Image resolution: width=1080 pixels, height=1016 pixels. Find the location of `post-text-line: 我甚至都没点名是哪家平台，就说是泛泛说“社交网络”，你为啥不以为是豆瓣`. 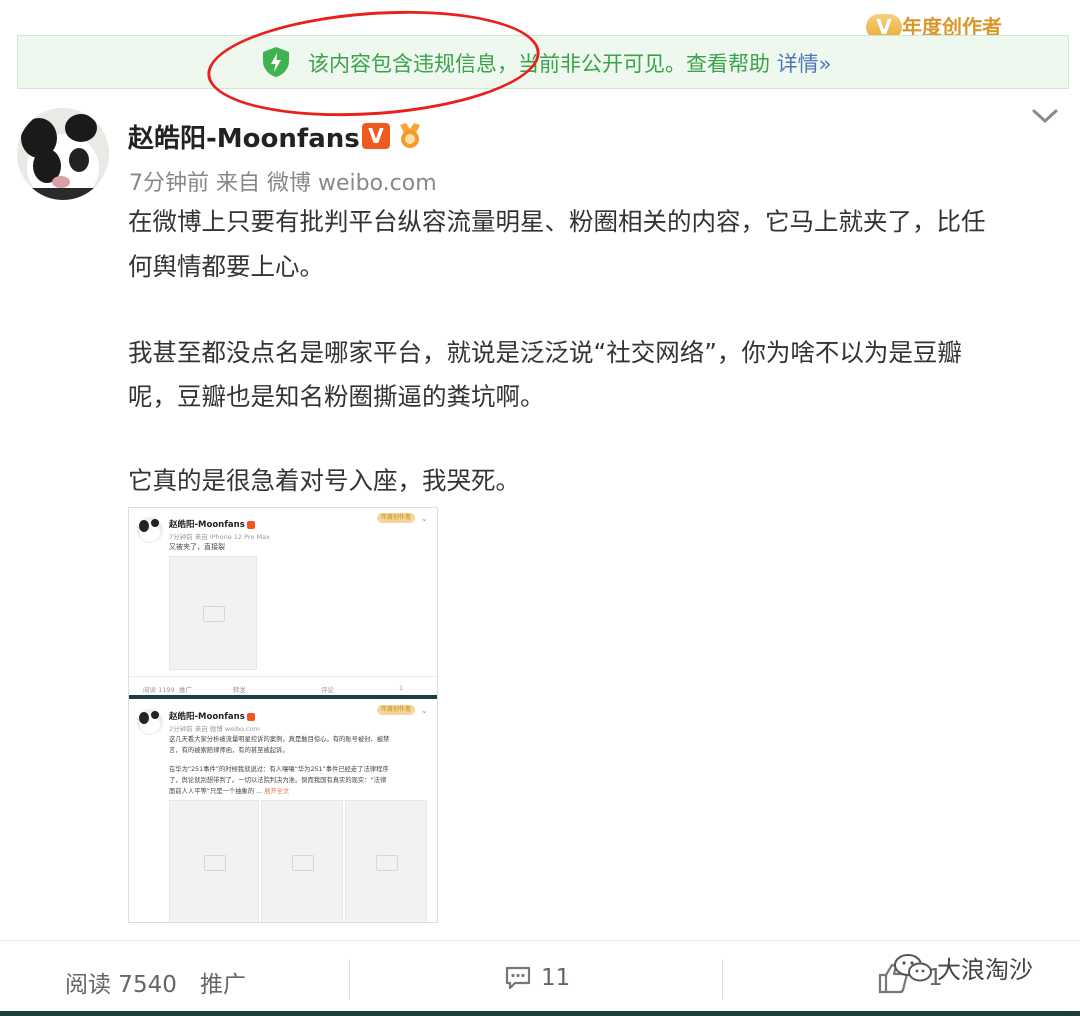

post-text-line: 我甚至都没点名是哪家平台，就说是泛泛说“社交网络”，你为啥不以为是豆瓣 is located at coordinates (545, 352).